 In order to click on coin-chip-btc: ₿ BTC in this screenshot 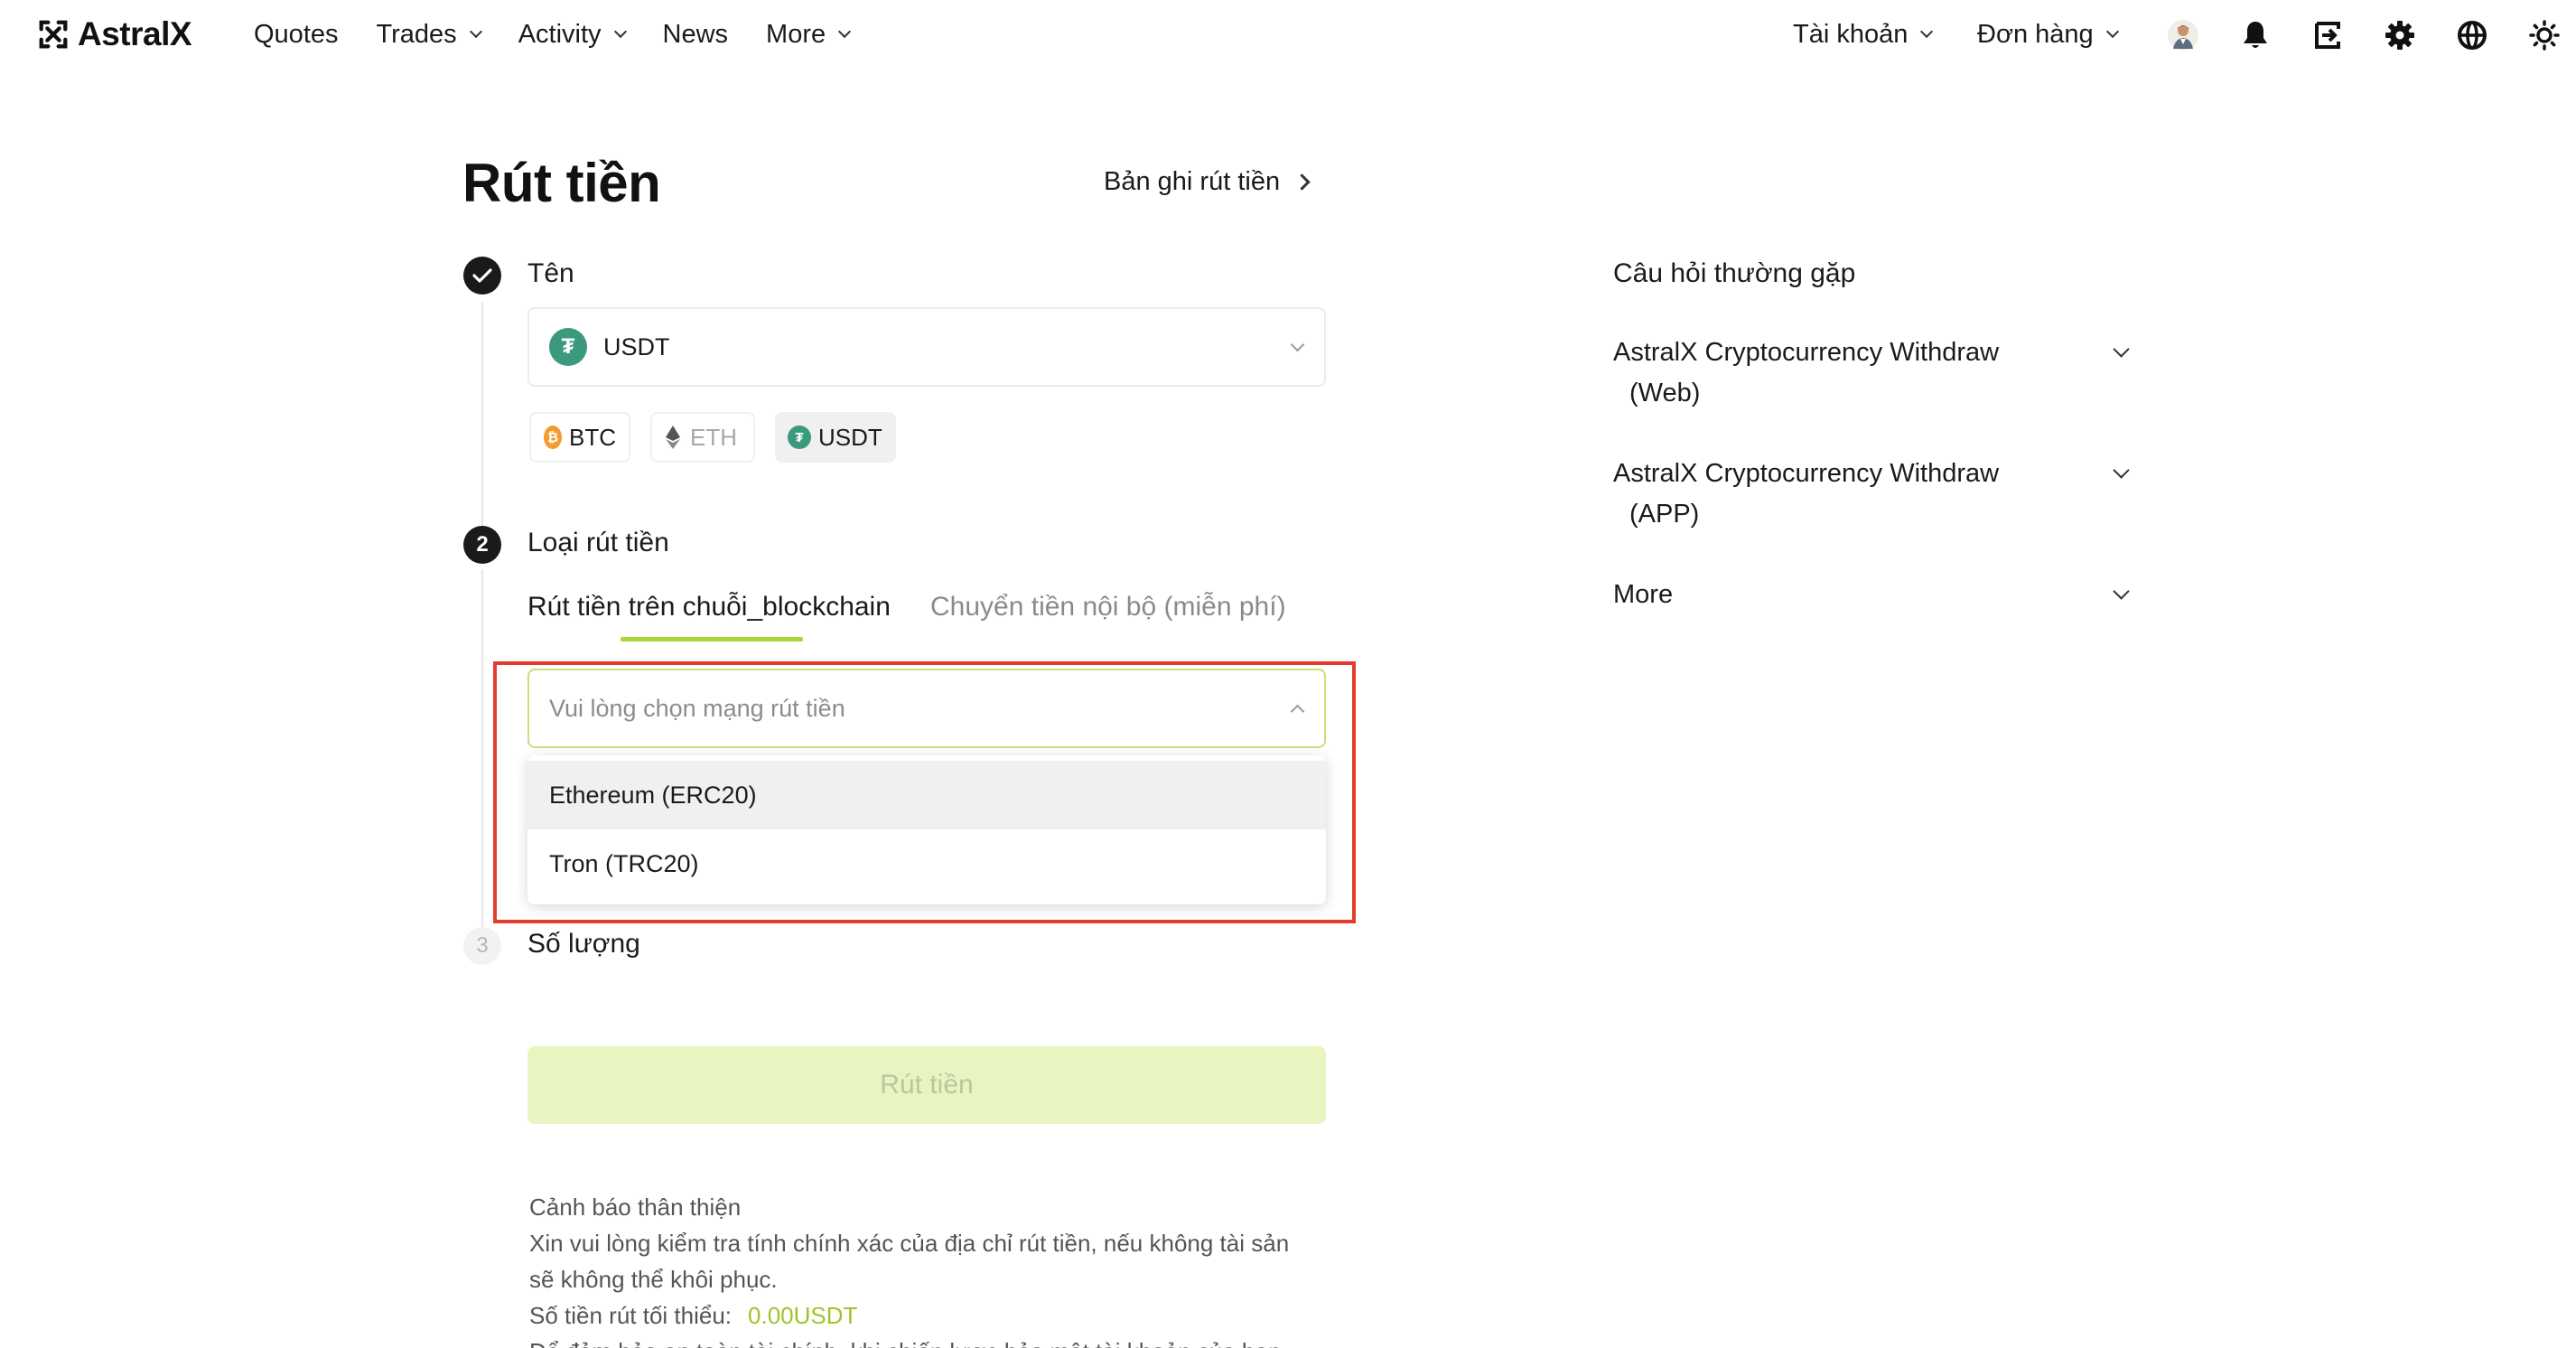, I will do `click(579, 437)`.